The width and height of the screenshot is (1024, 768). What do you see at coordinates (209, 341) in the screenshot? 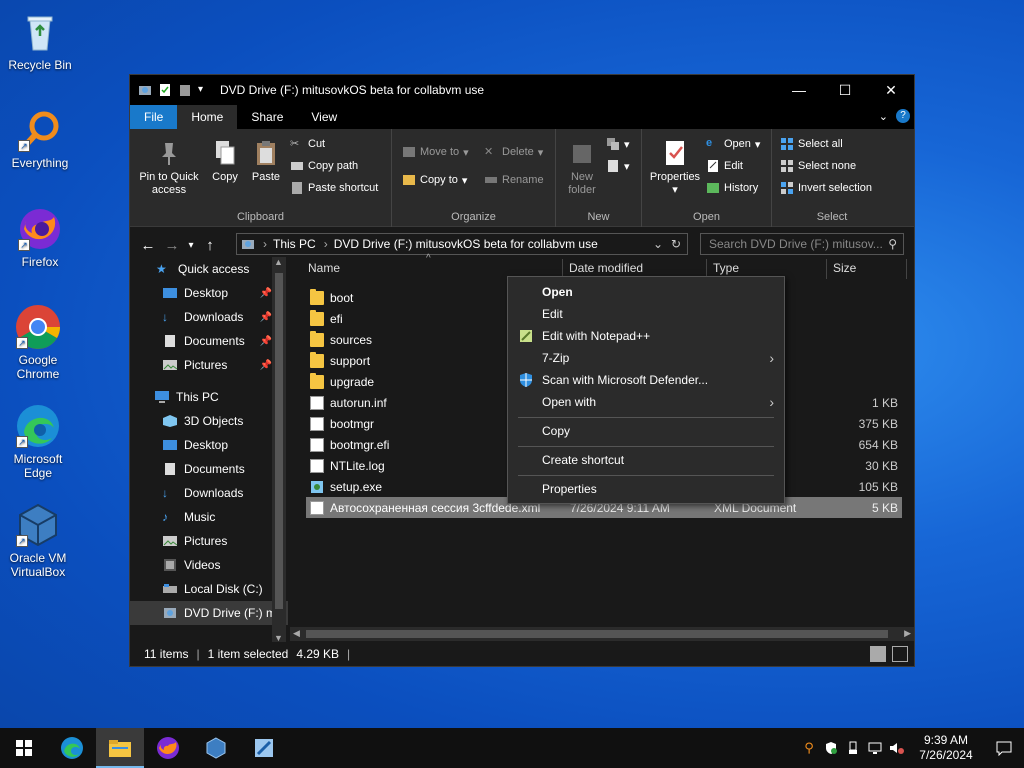
I see `nav-quick-documents: Documents 📌` at bounding box center [209, 341].